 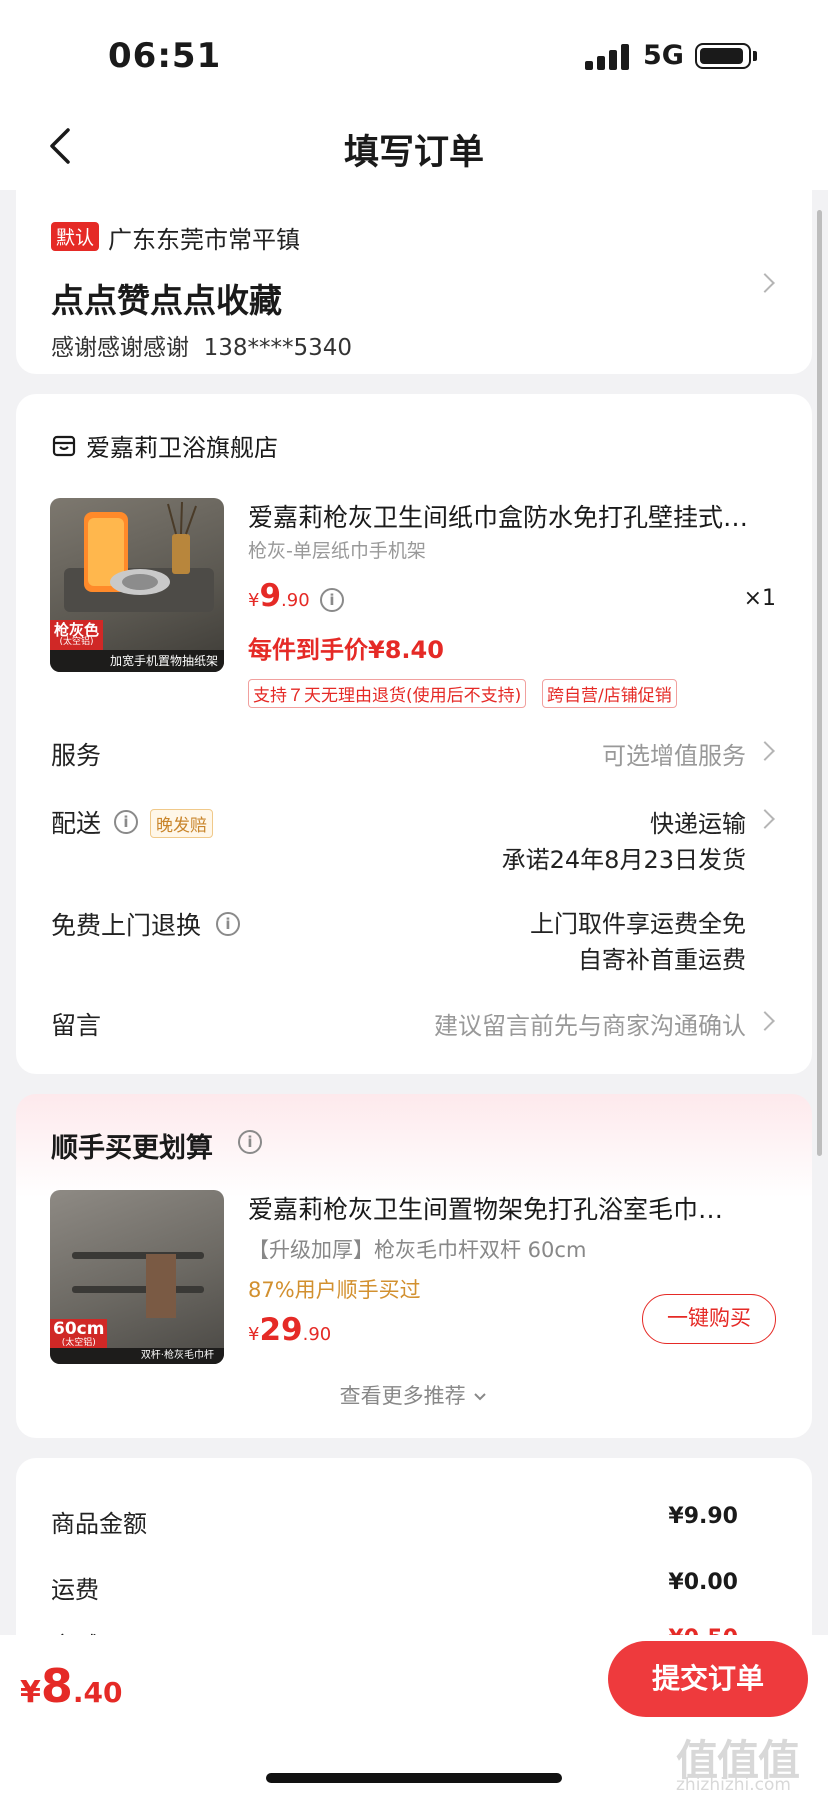 I want to click on shipping-label: 运费, so click(x=75, y=1590).